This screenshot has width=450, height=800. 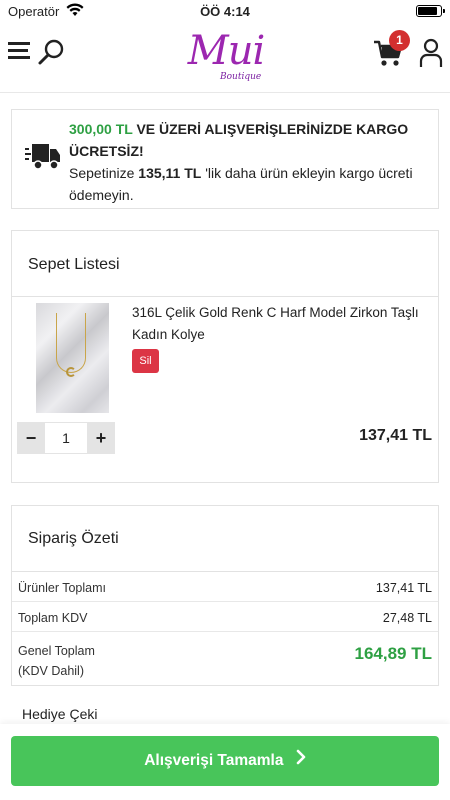 What do you see at coordinates (403, 588) in the screenshot?
I see `subtotal-value: 137,41 TL` at bounding box center [403, 588].